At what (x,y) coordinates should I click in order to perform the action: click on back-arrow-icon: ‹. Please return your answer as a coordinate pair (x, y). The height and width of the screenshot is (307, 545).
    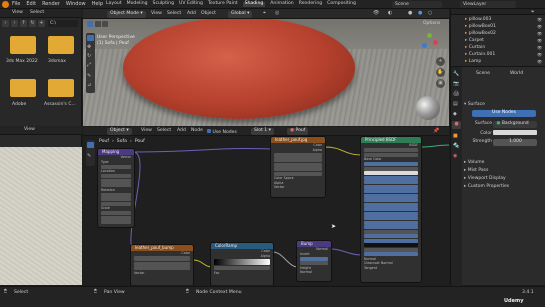
    Looking at the image, I should click on (5, 23).